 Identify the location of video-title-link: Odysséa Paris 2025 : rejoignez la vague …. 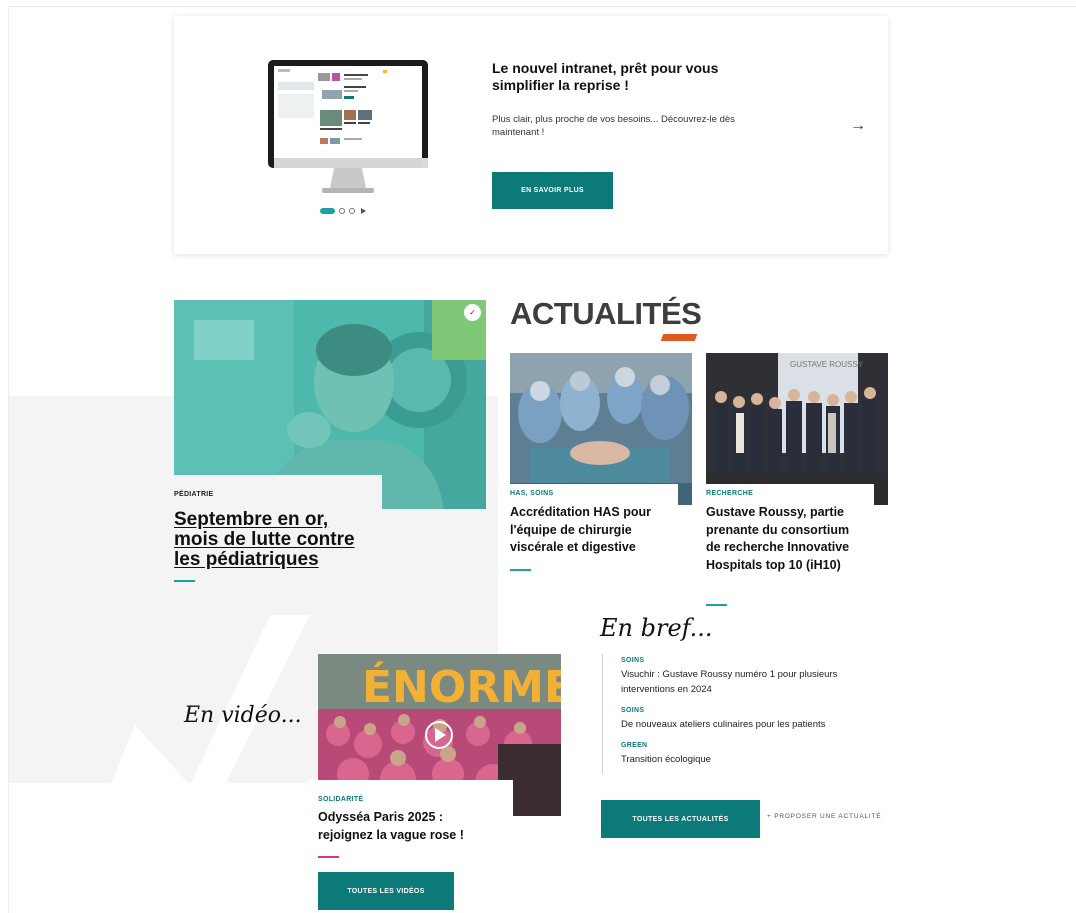
(408, 826).